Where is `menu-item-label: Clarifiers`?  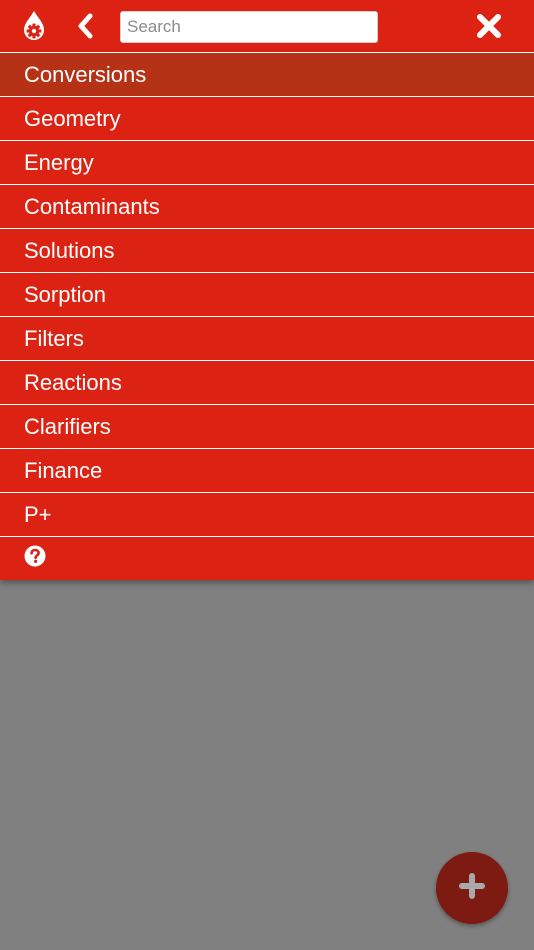 menu-item-label: Clarifiers is located at coordinates (67, 426).